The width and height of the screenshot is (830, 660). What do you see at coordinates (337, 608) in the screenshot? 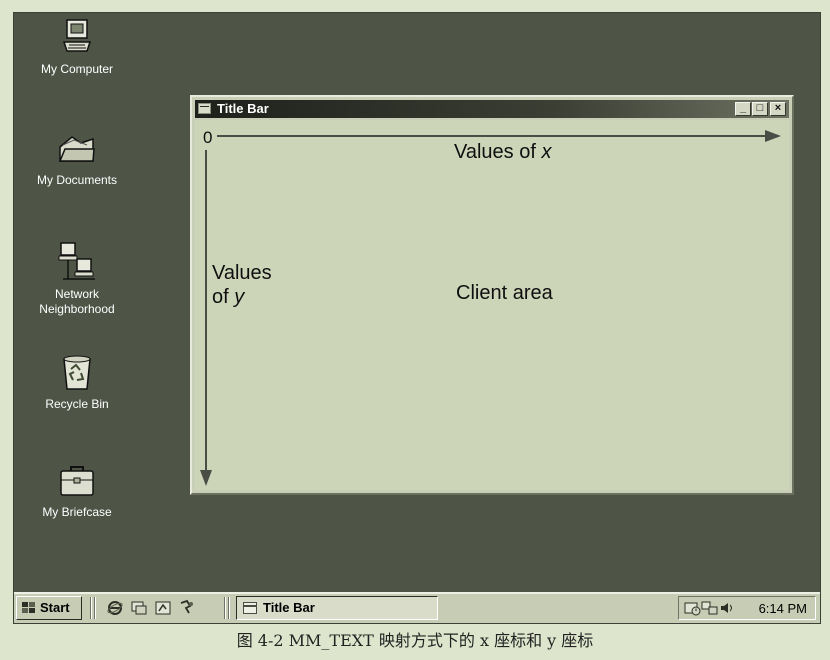
I see `taskbar-window-button: Title Bar` at bounding box center [337, 608].